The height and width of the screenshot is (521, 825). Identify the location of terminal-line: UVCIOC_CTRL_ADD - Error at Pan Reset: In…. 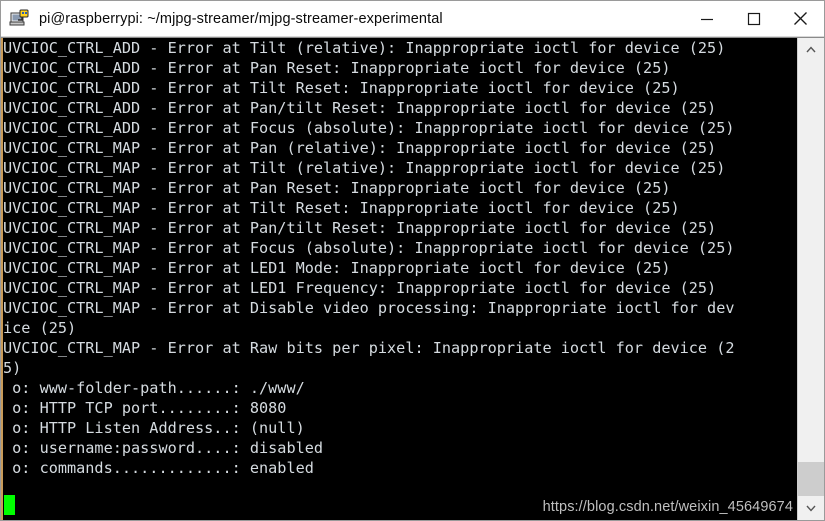
(337, 68).